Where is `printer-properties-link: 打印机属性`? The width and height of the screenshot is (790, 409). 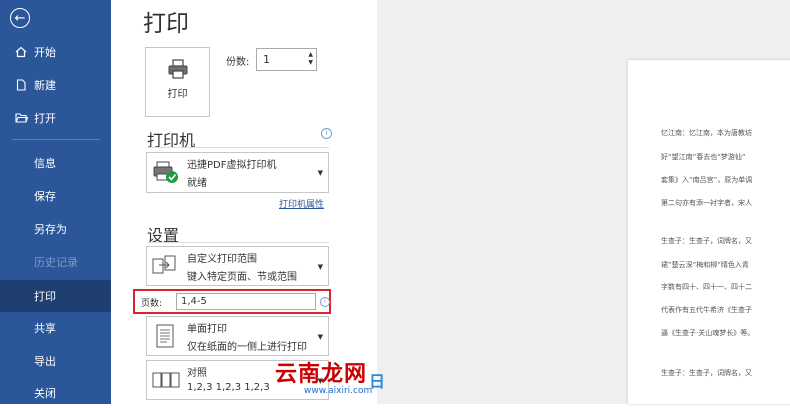
printer-properties-link: 打印机属性 is located at coordinates (301, 203).